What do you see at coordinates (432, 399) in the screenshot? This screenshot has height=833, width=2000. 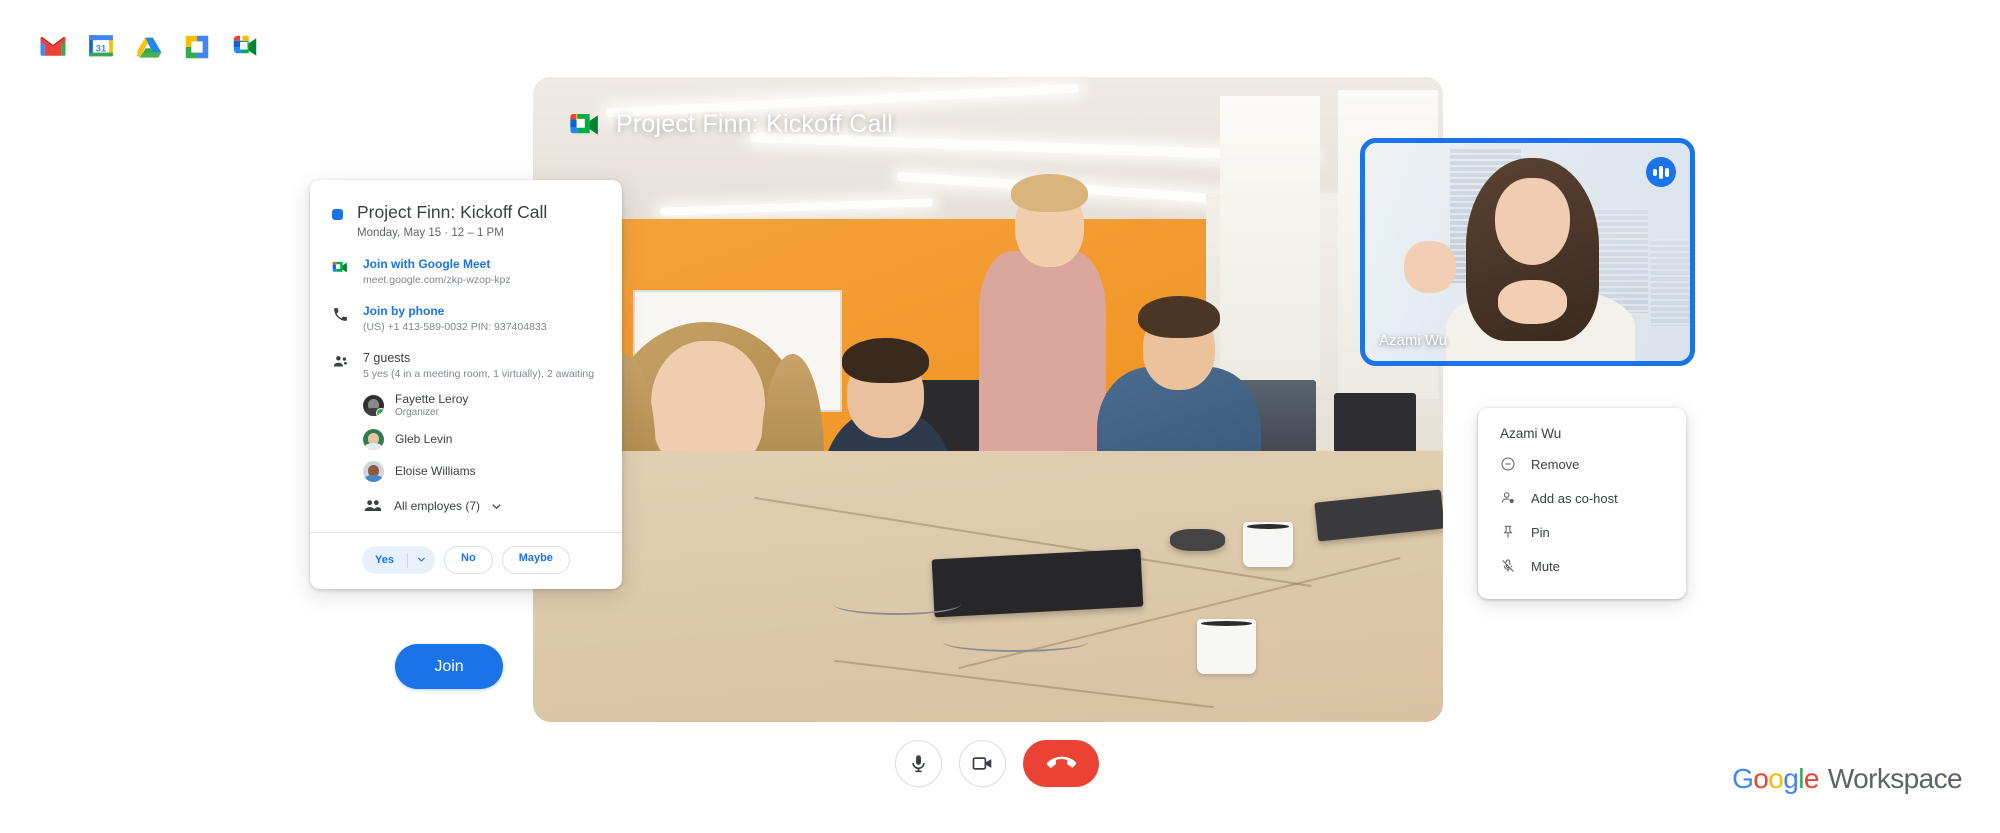 I see `guest-name: Fayette Leroy` at bounding box center [432, 399].